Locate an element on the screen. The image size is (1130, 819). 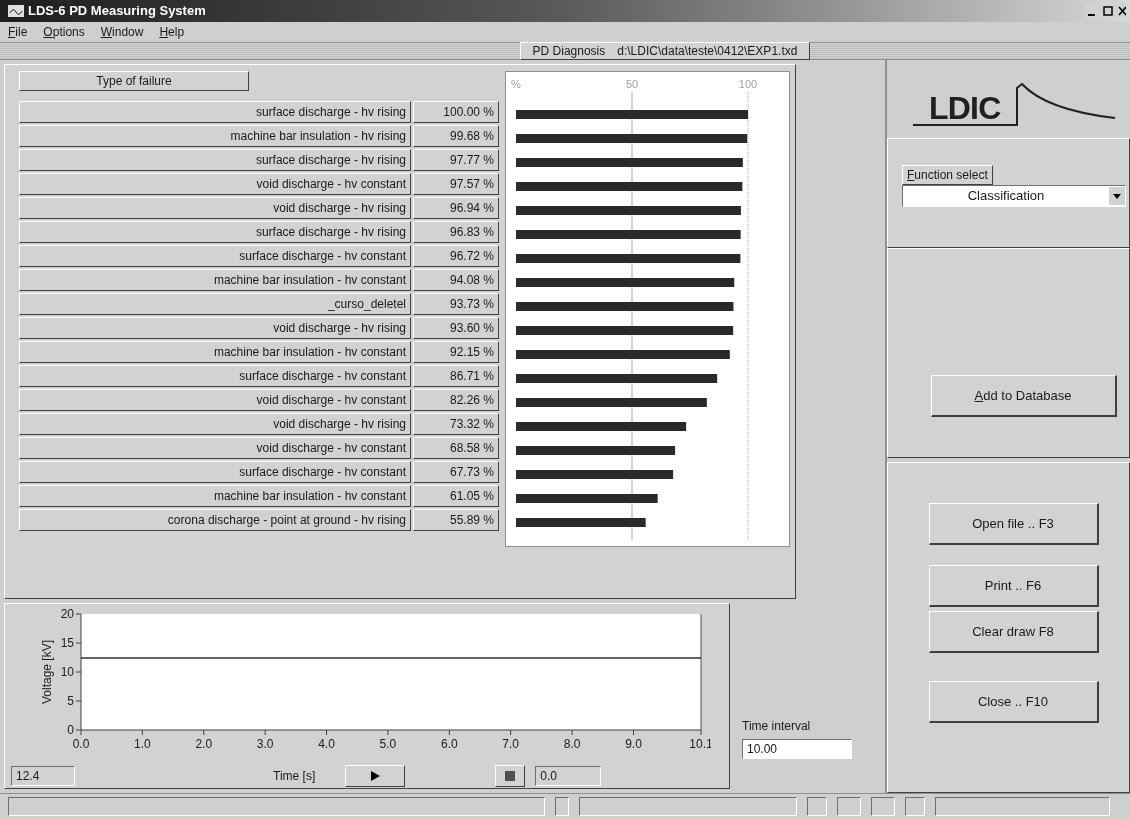
time-interval-field: 10.00 is located at coordinates (797, 749).